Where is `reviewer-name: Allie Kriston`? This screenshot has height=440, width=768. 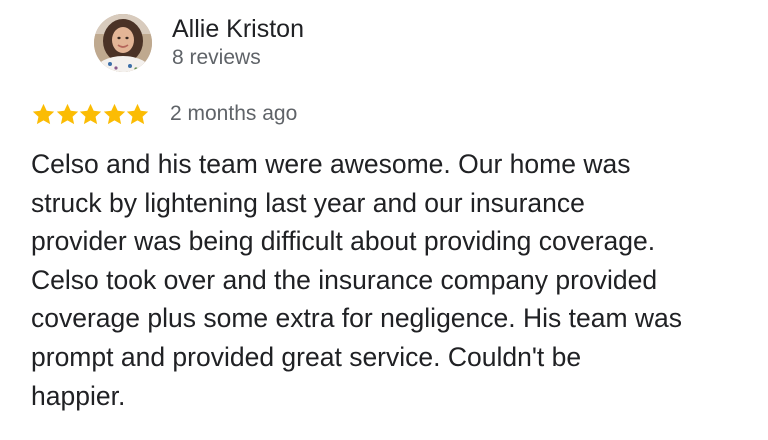
reviewer-name: Allie Kriston is located at coordinates (238, 29).